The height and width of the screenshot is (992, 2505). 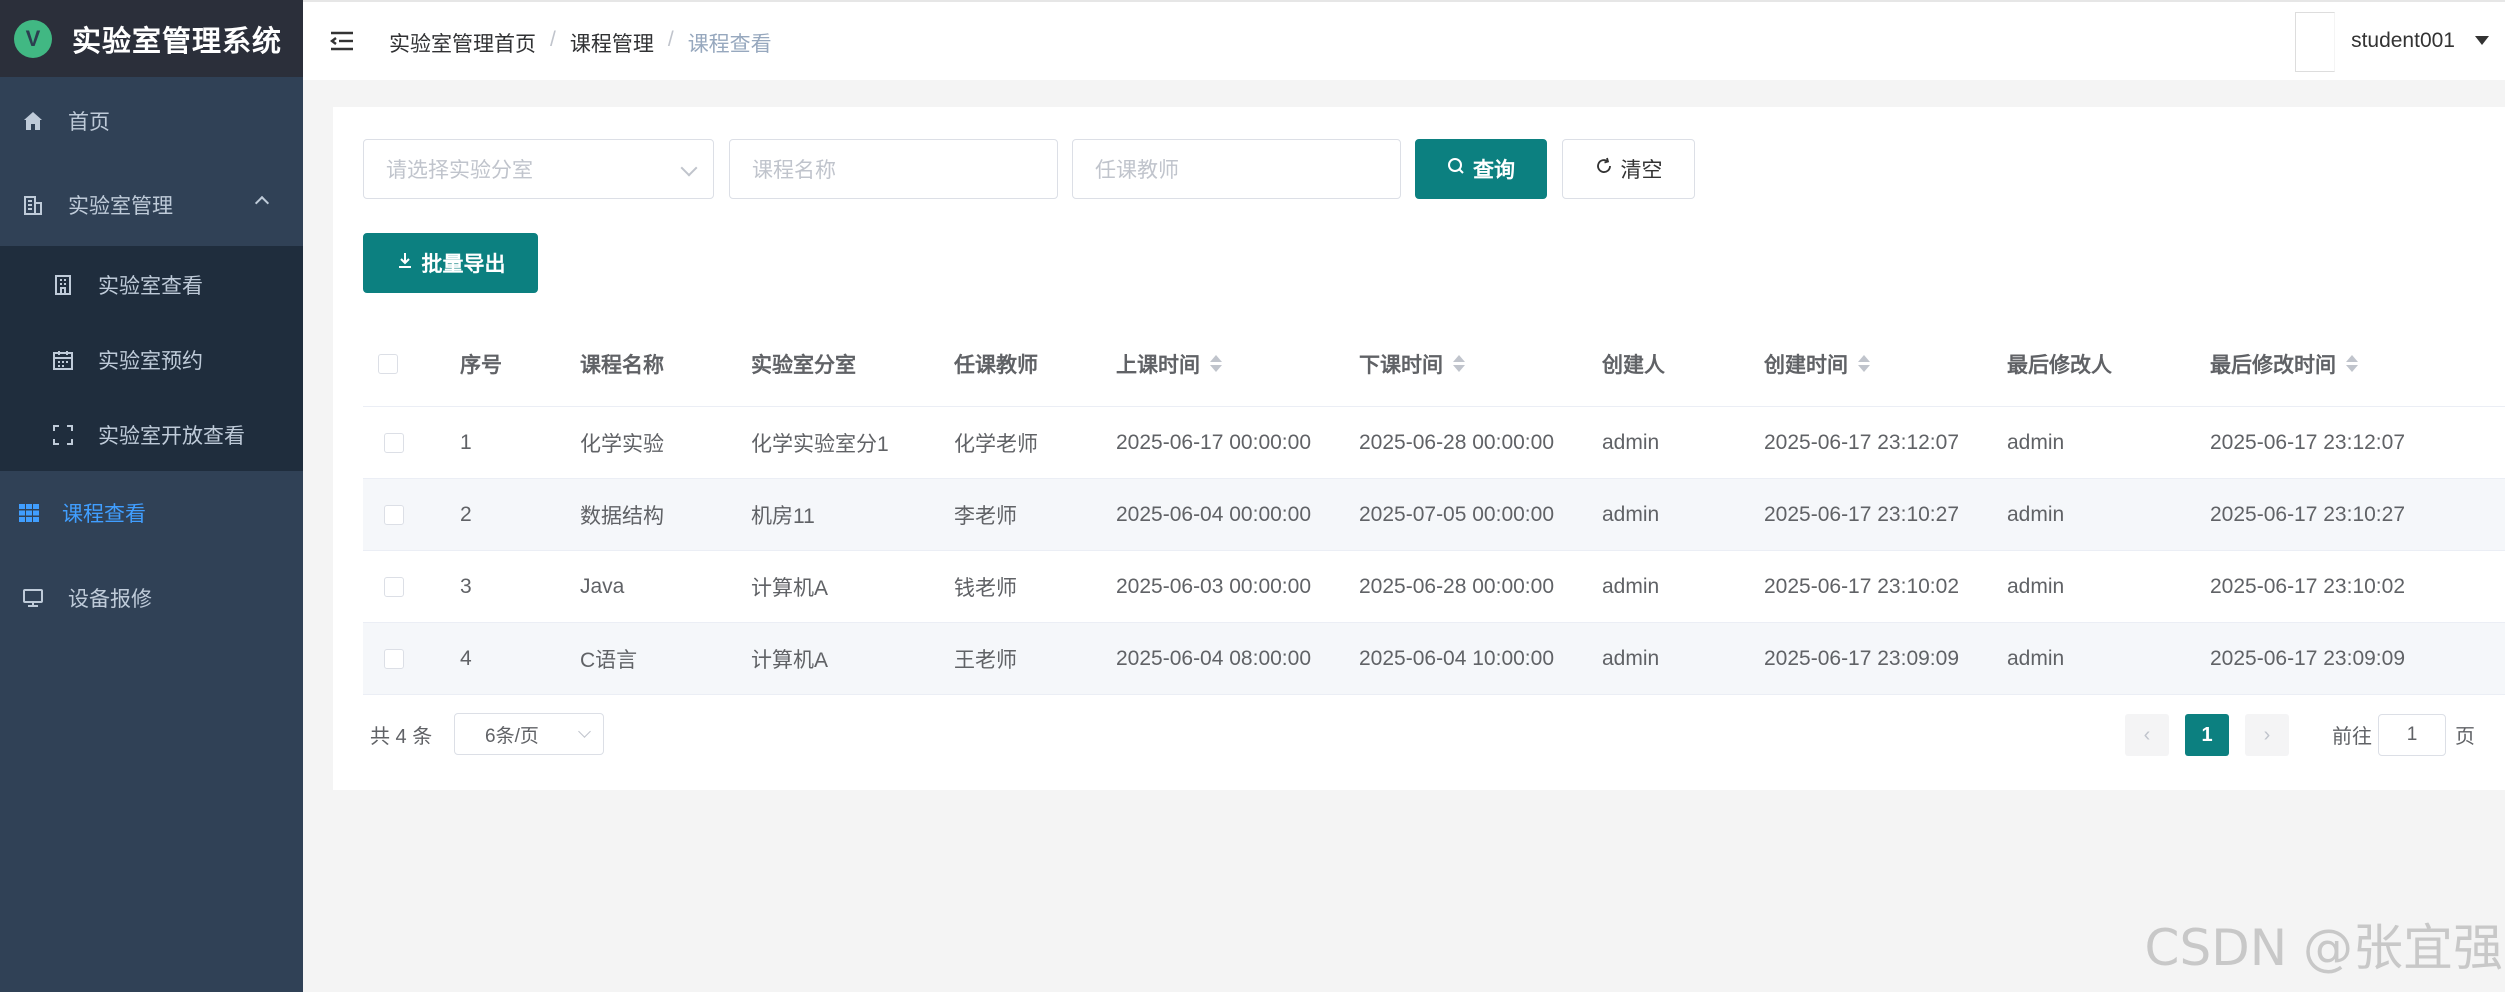 I want to click on username: student001, so click(x=2403, y=41).